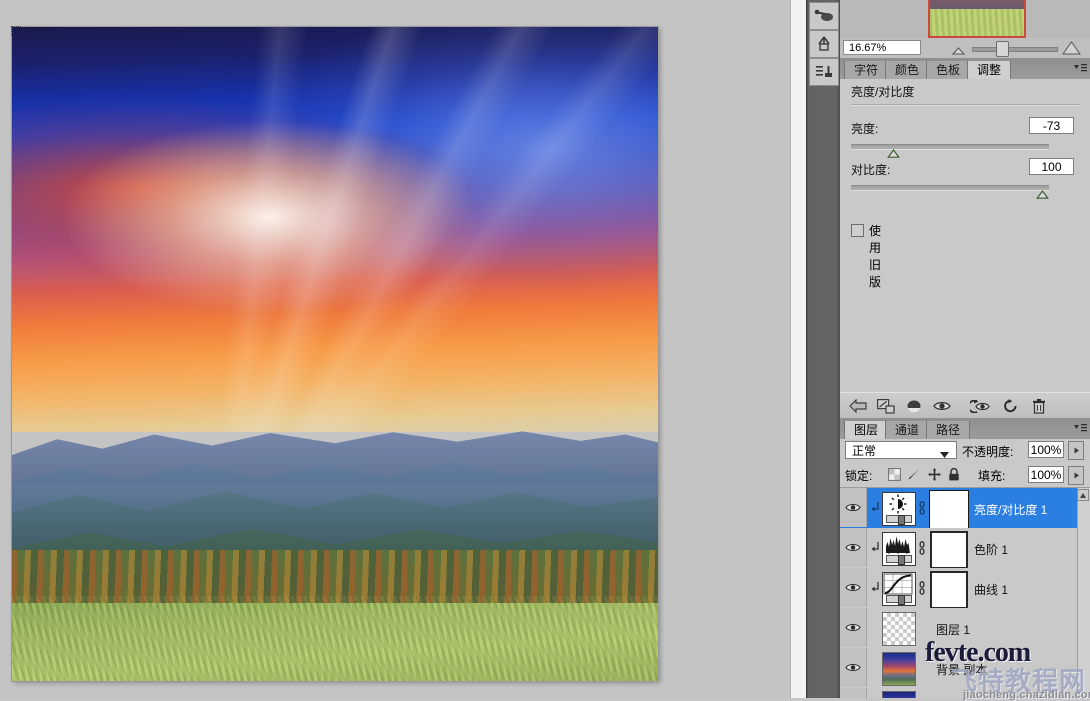 Image resolution: width=1090 pixels, height=701 pixels. What do you see at coordinates (914, 474) in the screenshot?
I see `lock-image-pixels-icon` at bounding box center [914, 474].